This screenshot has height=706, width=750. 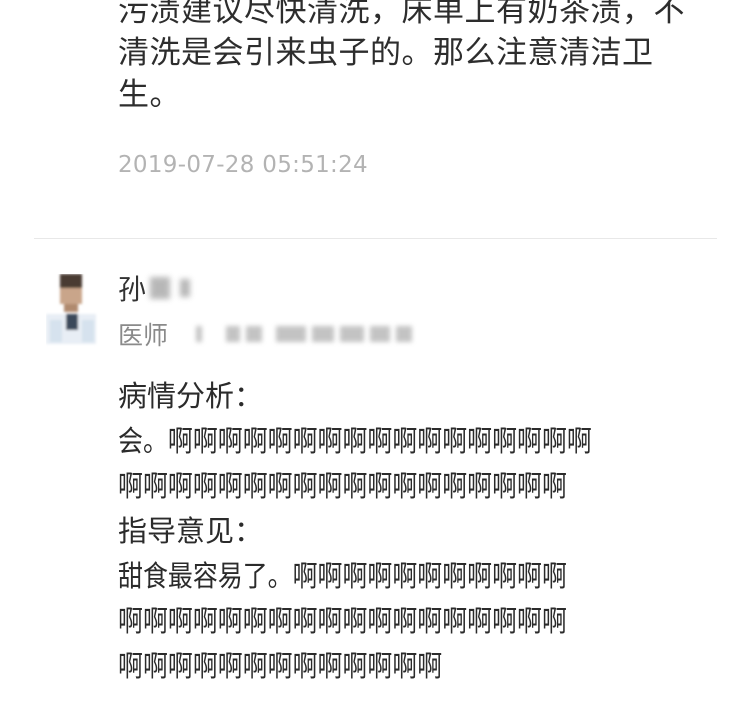 I want to click on advice-line-text: 啊啊啊啊啊啊啊啊啊啊啊啊啊, so click(x=280, y=666).